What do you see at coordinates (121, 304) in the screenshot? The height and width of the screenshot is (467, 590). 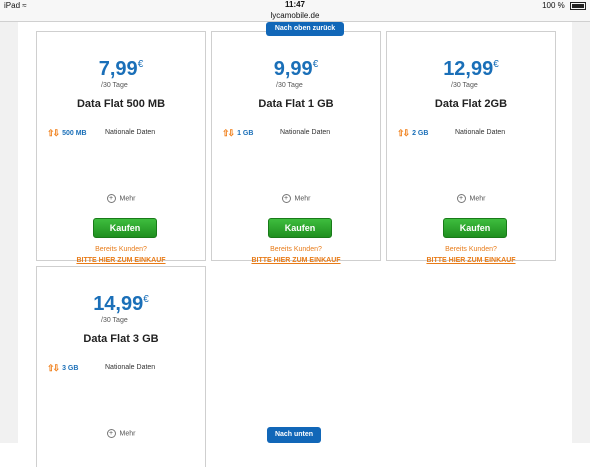 I see `plan-price: 14,99€` at bounding box center [121, 304].